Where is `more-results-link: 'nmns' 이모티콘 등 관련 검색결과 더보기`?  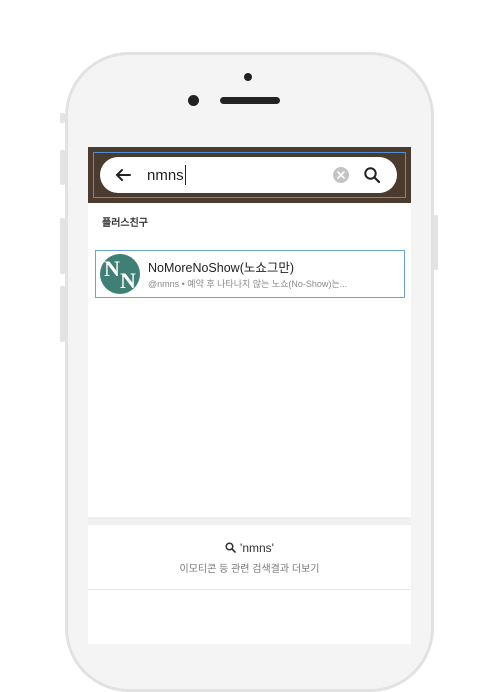
more-results-link: 'nmns' 이모티콘 등 관련 검색결과 더보기 is located at coordinates (249, 557).